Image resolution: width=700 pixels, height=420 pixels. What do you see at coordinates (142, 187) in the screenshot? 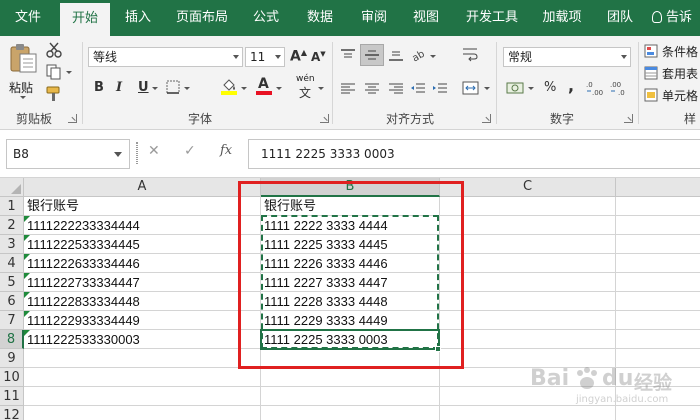
I see `column-header-a: A` at bounding box center [142, 187].